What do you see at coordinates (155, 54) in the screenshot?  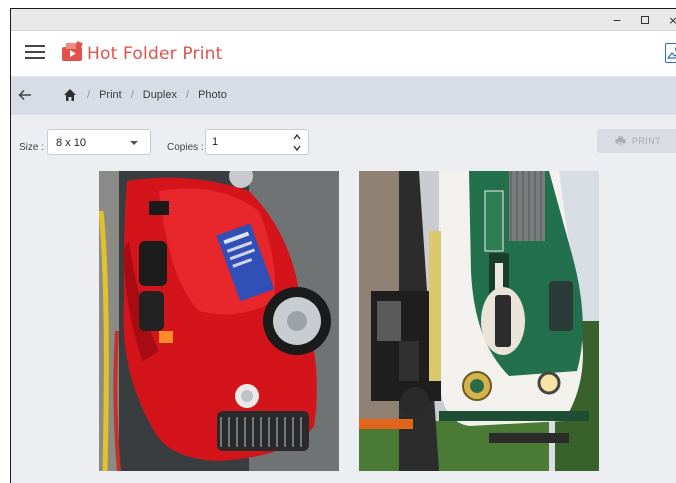 I see `app-title: Hot Folder Print` at bounding box center [155, 54].